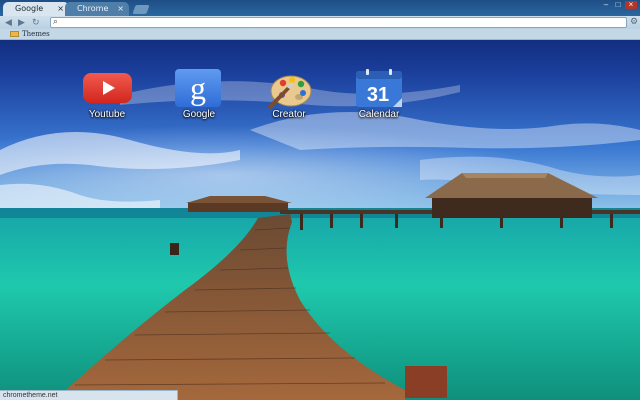 The height and width of the screenshot is (400, 640). I want to click on app-calendar: 31 Calendar, so click(379, 96).